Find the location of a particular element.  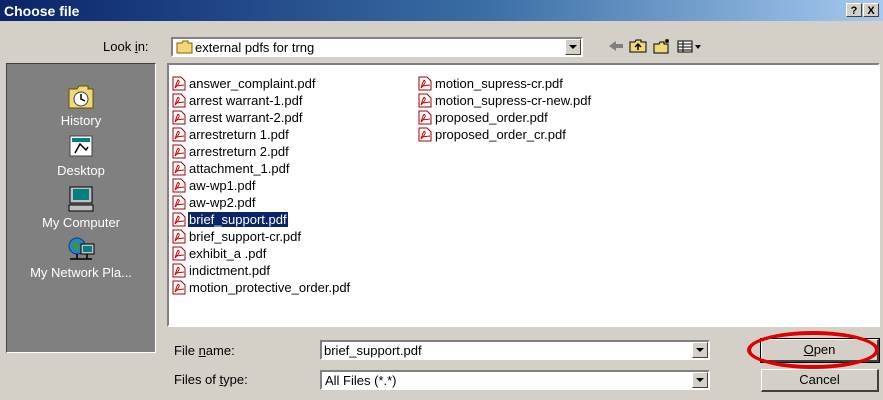

file-item: proposed_order.pdf is located at coordinates (505, 117).